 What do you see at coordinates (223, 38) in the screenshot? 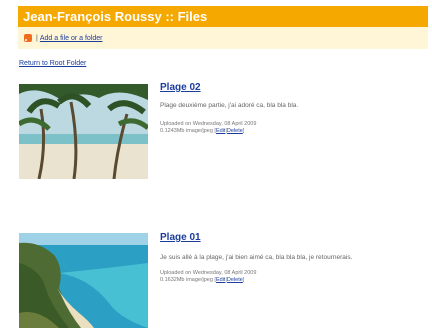
I see `toolbar: | Add a file or a folder` at bounding box center [223, 38].